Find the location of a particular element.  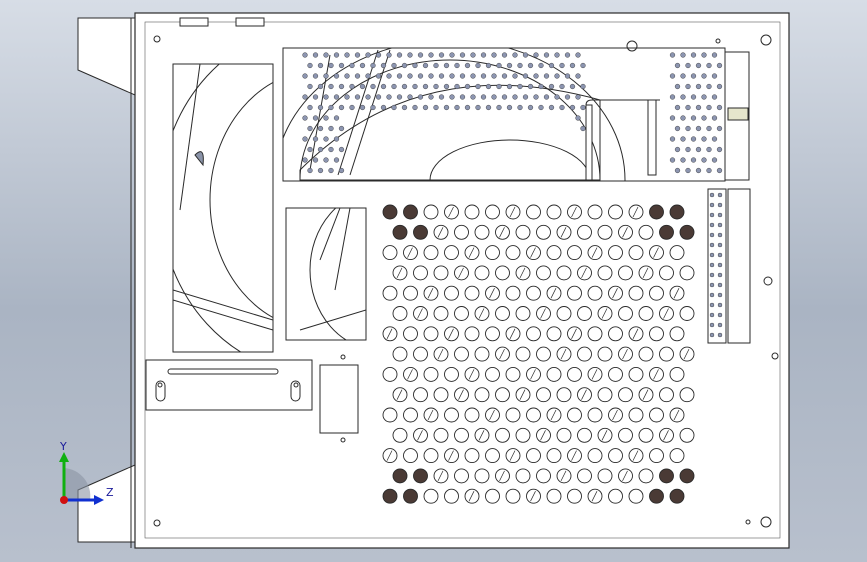

connector-bracket is located at coordinates (229, 385).